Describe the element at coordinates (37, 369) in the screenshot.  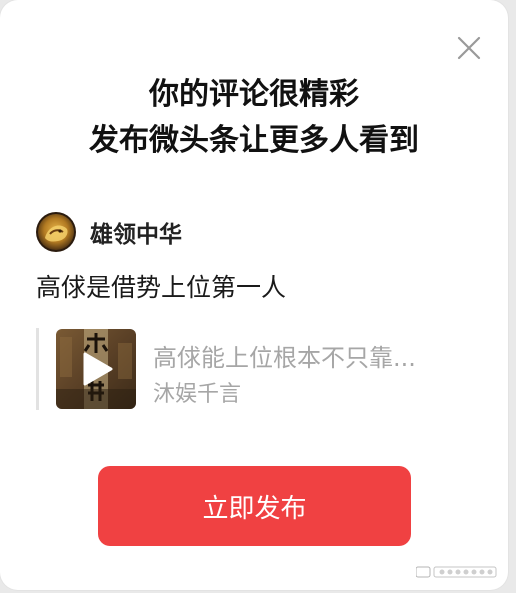
I see `quote-divider` at that location.